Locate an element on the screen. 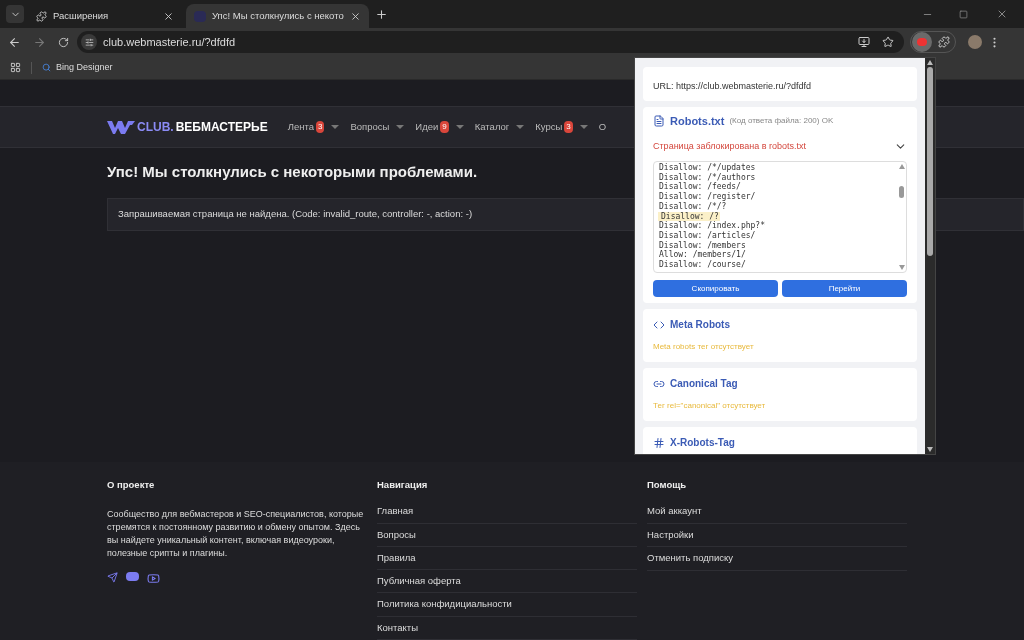  logo-icon is located at coordinates (121, 127).